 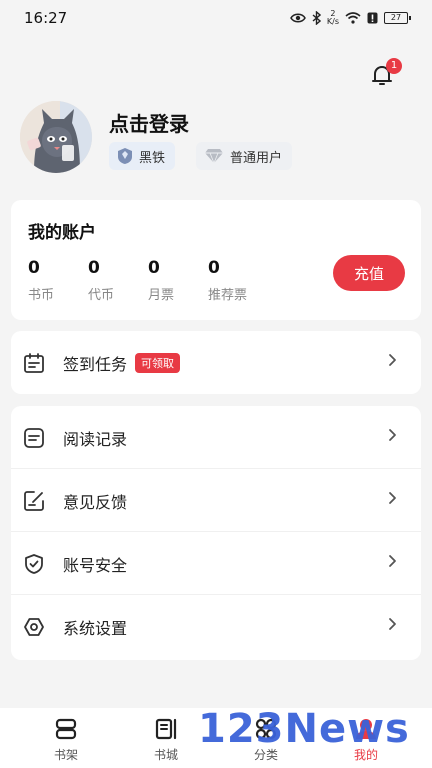 What do you see at coordinates (316, 18) in the screenshot?
I see `bluetooth-icon` at bounding box center [316, 18].